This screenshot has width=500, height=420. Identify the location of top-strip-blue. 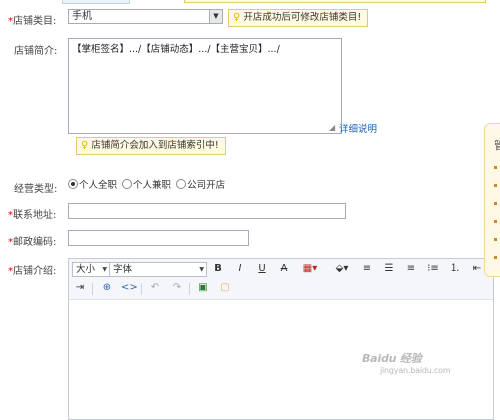
(96, 2).